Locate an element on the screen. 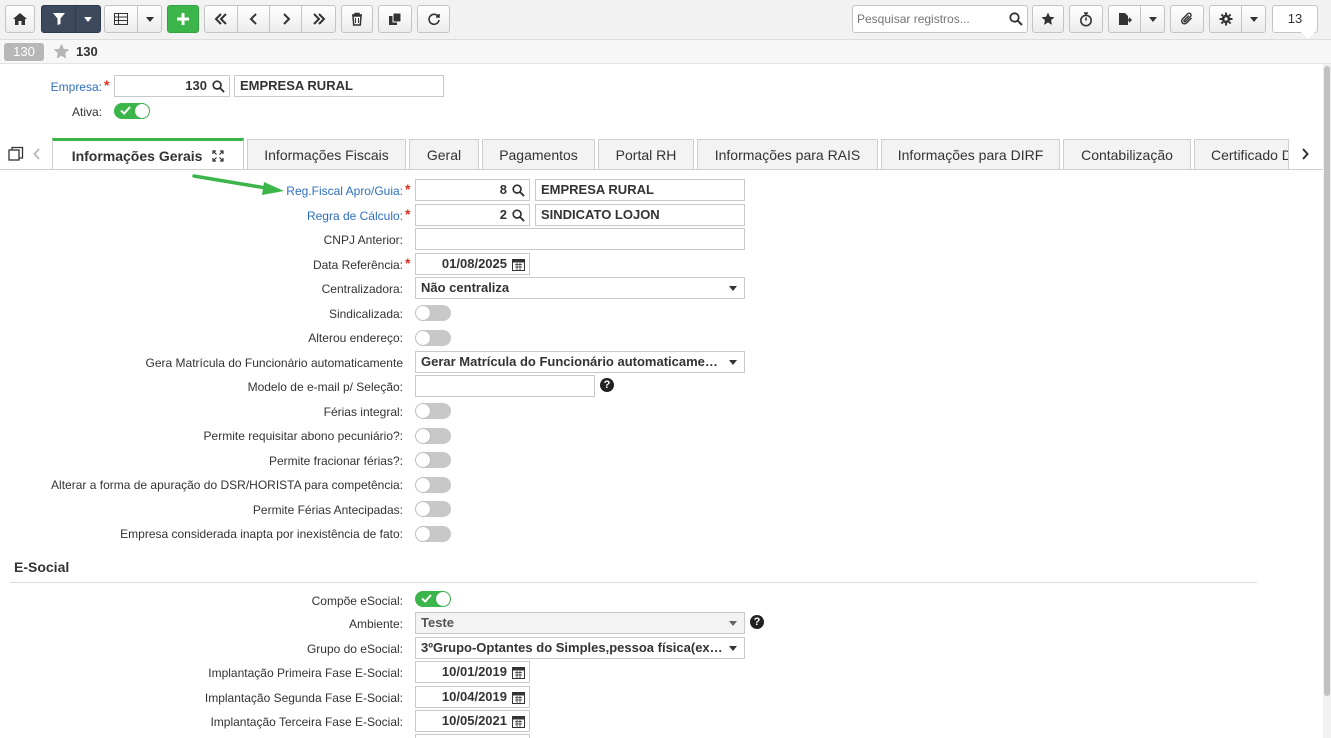 The image size is (1331, 738). sindicalizada-toggle is located at coordinates (433, 313).